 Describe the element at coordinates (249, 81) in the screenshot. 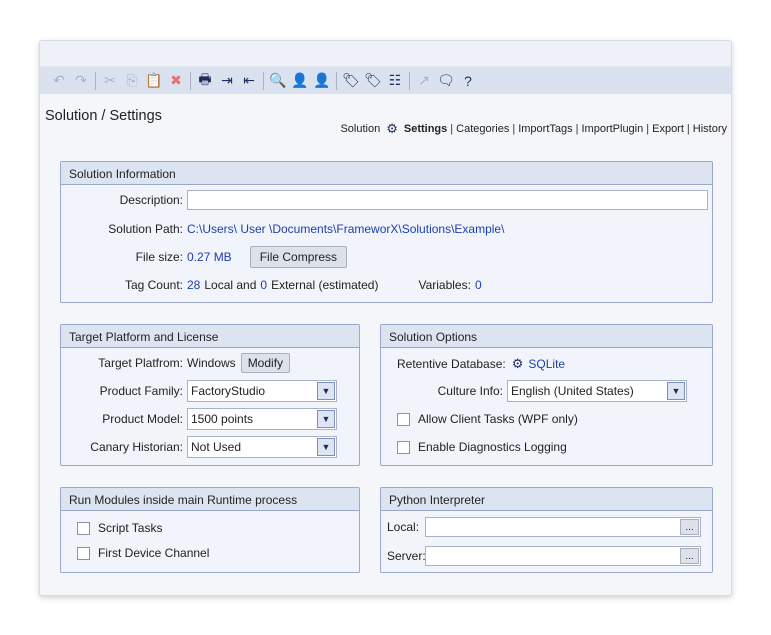

I see `export-icon: ⇤` at that location.